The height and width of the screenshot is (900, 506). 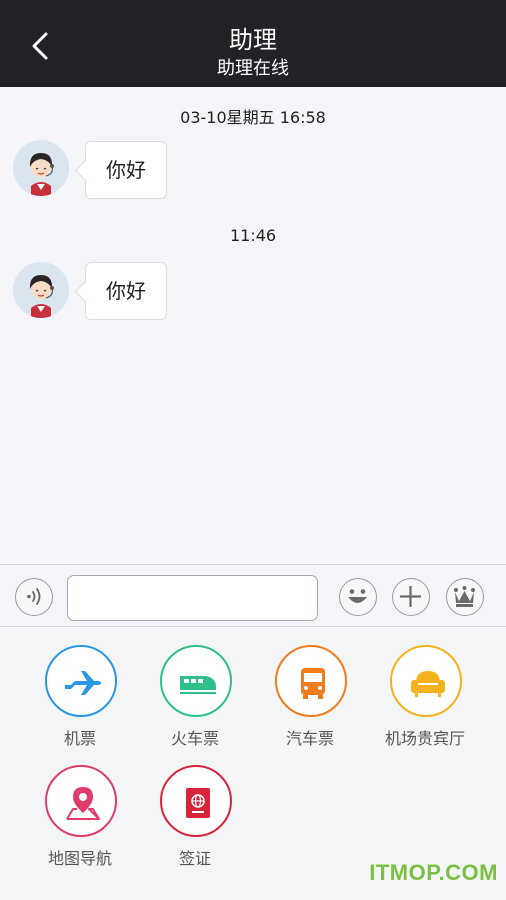 I want to click on train-tickets-button: 火车票, so click(x=195, y=688).